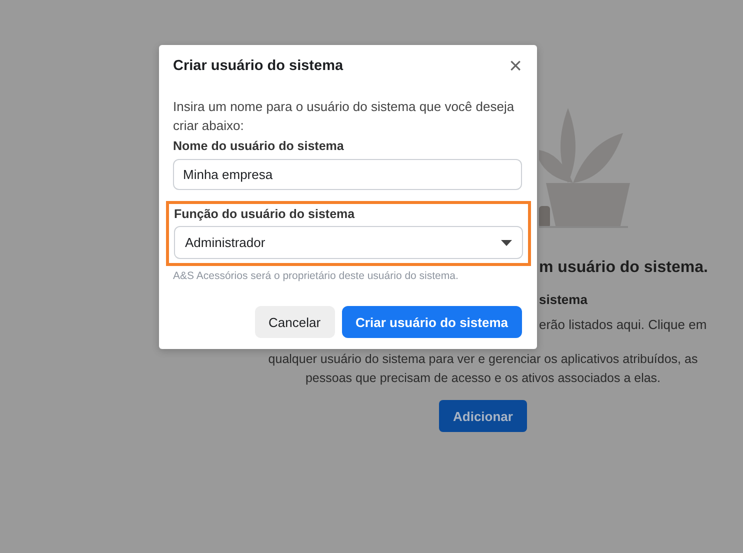  I want to click on description-text: qualquer usuário do sistema para ver e gerenciar os aplicativos atribuídos, as, so click(483, 359).